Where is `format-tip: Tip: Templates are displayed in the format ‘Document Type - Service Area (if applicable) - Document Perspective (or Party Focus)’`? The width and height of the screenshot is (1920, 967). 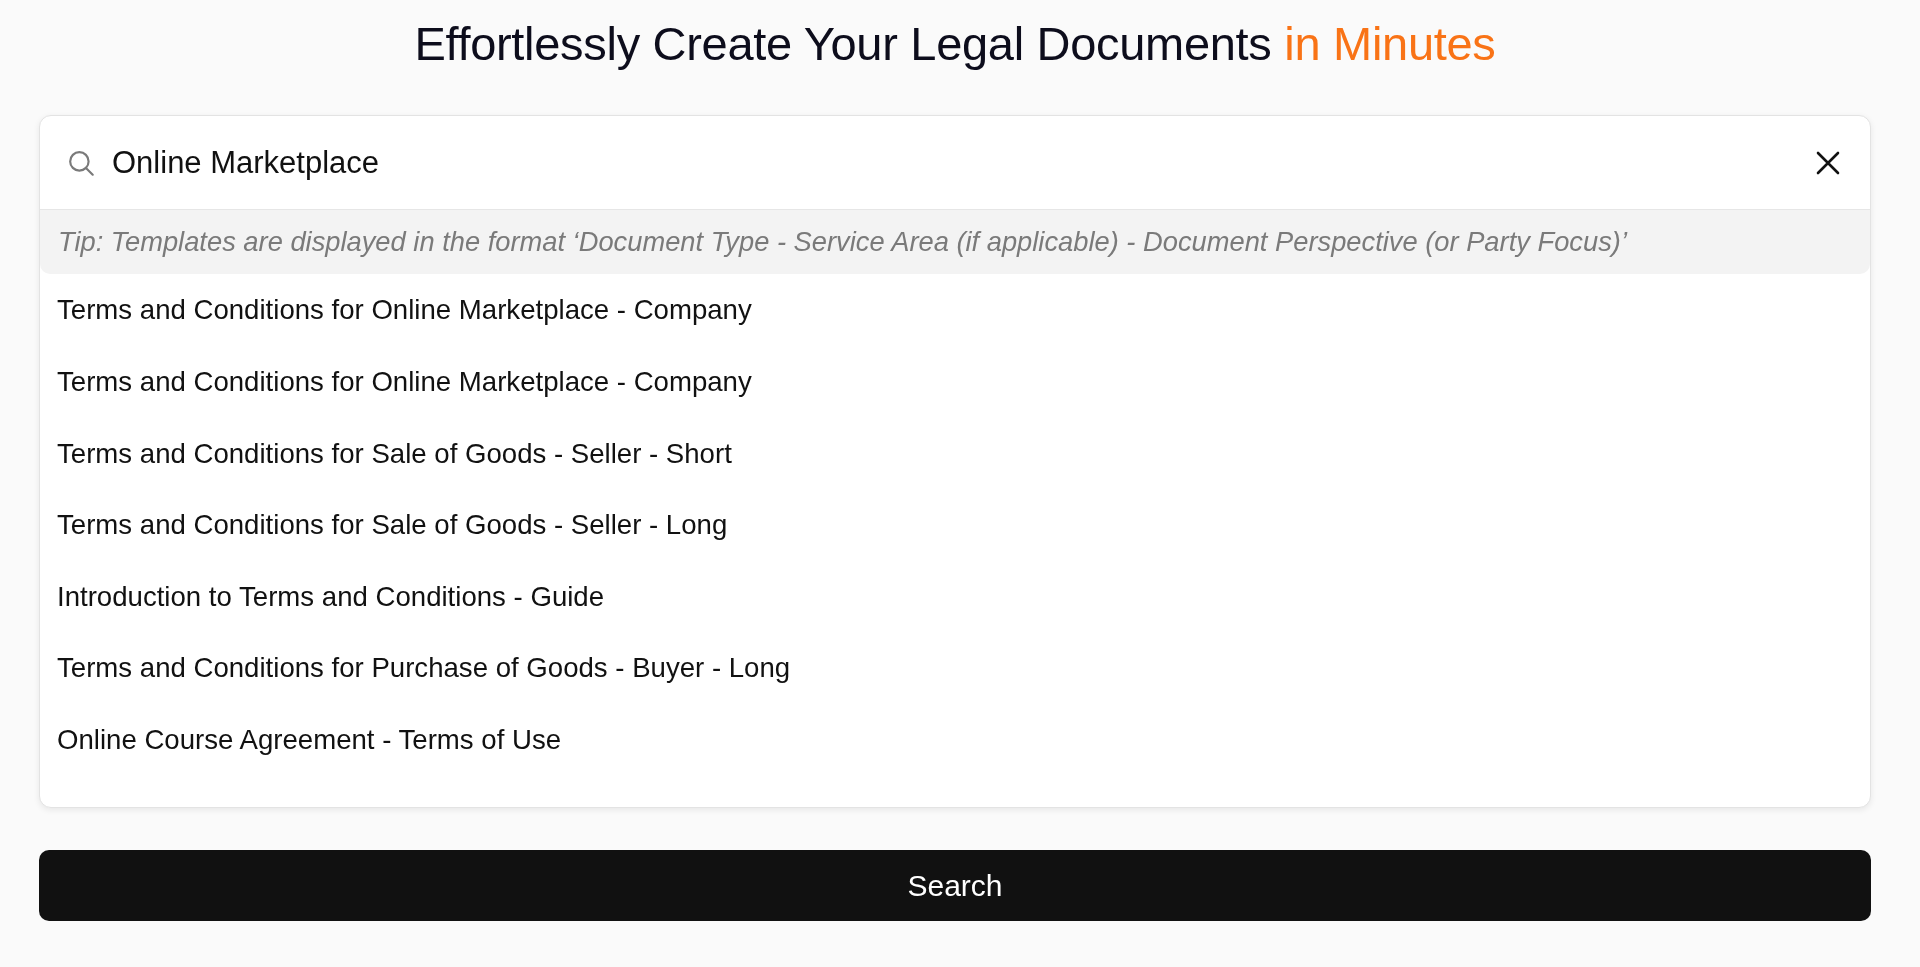
format-tip: Tip: Templates are displayed in the format ‘Document Type - Service Area (if applicable) - Document Perspective (or Party Focus)’ is located at coordinates (955, 242).